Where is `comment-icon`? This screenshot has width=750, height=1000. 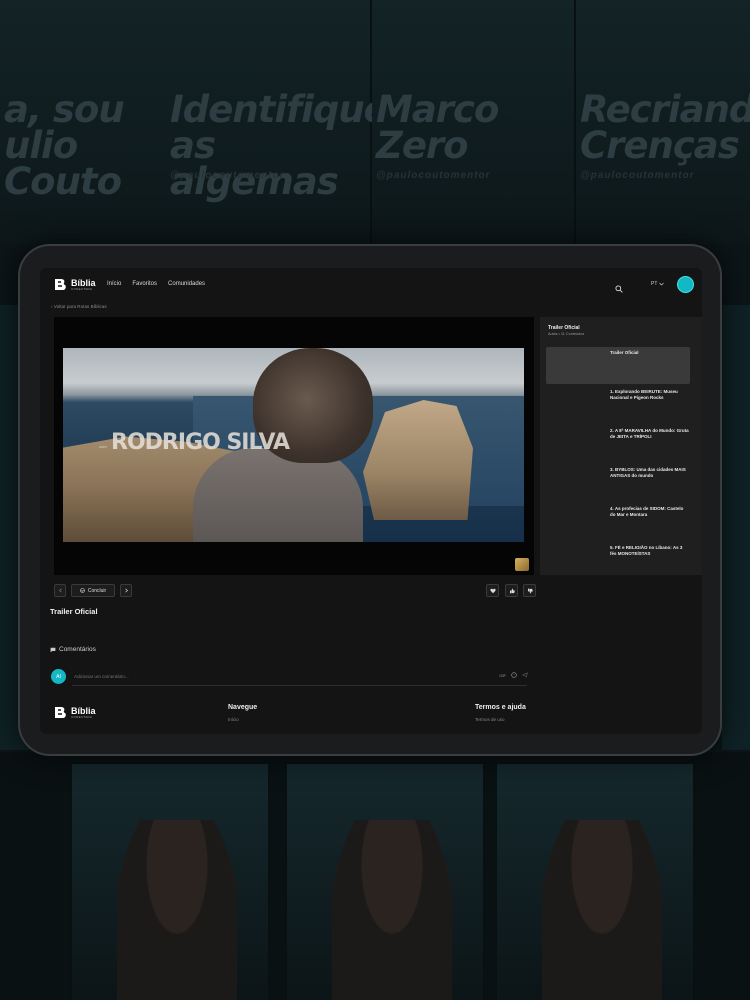 comment-icon is located at coordinates (53, 649).